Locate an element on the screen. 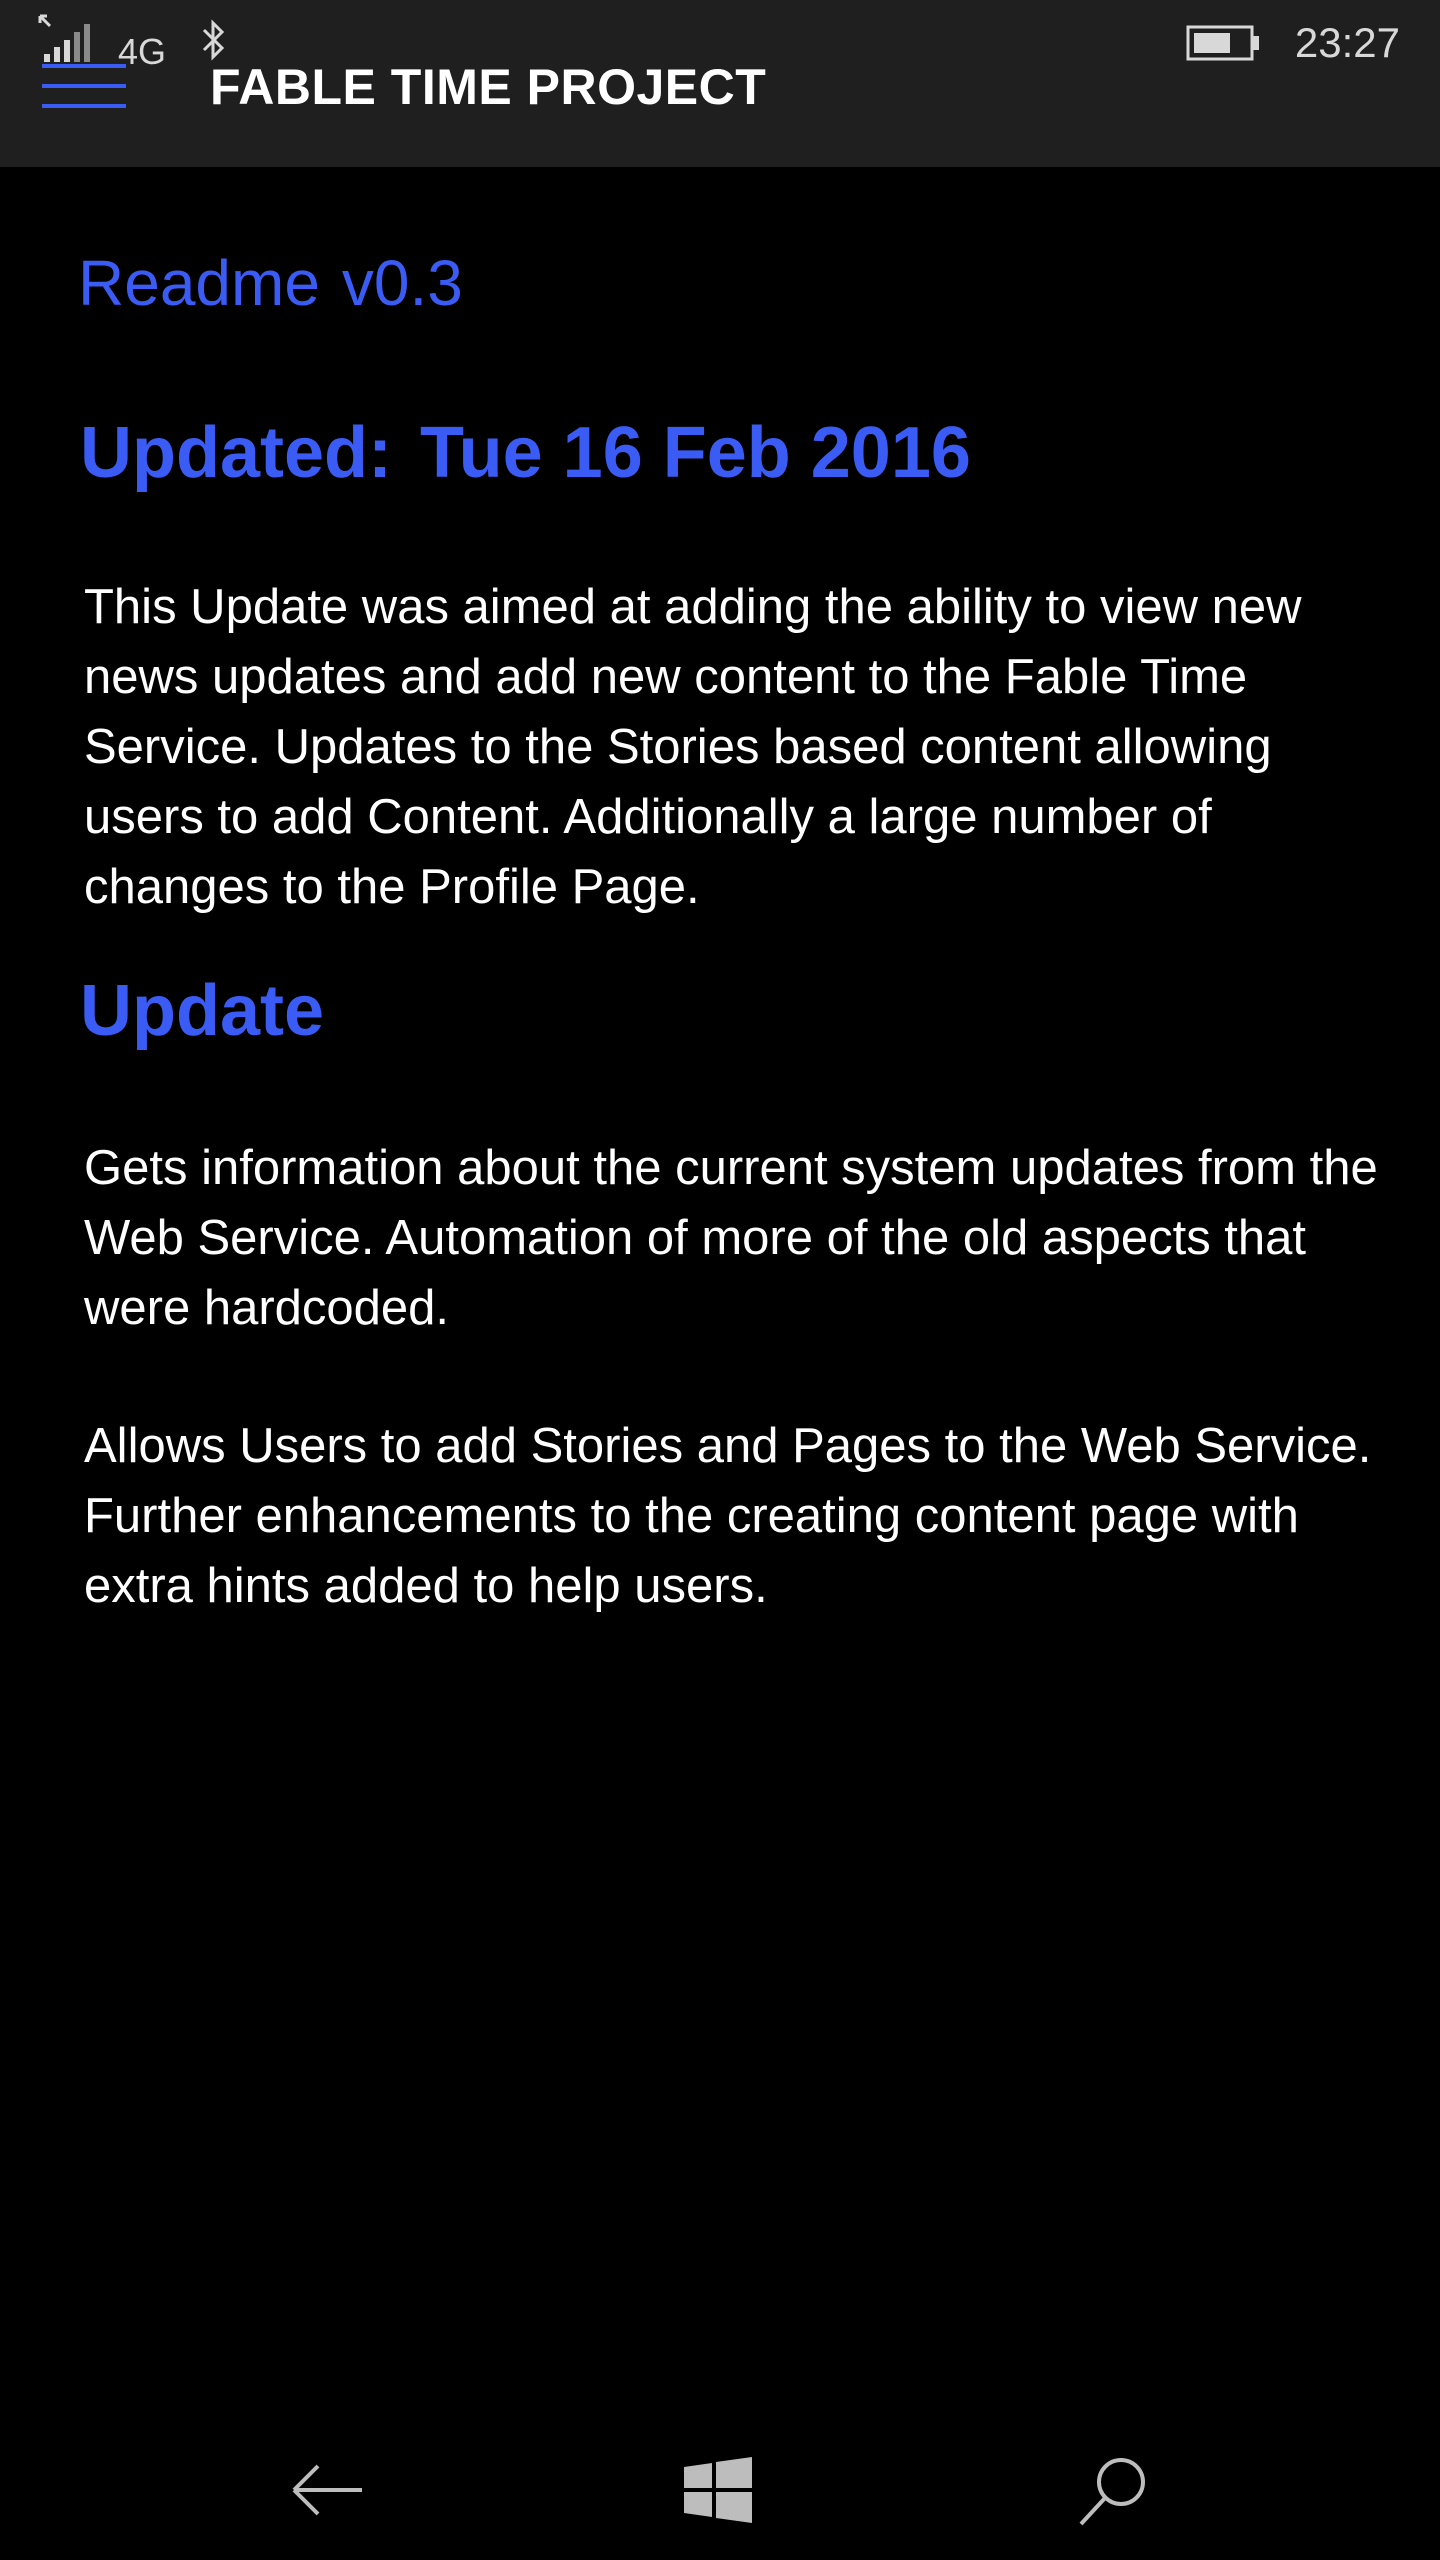  back-arrow-icon is located at coordinates (327, 2490).